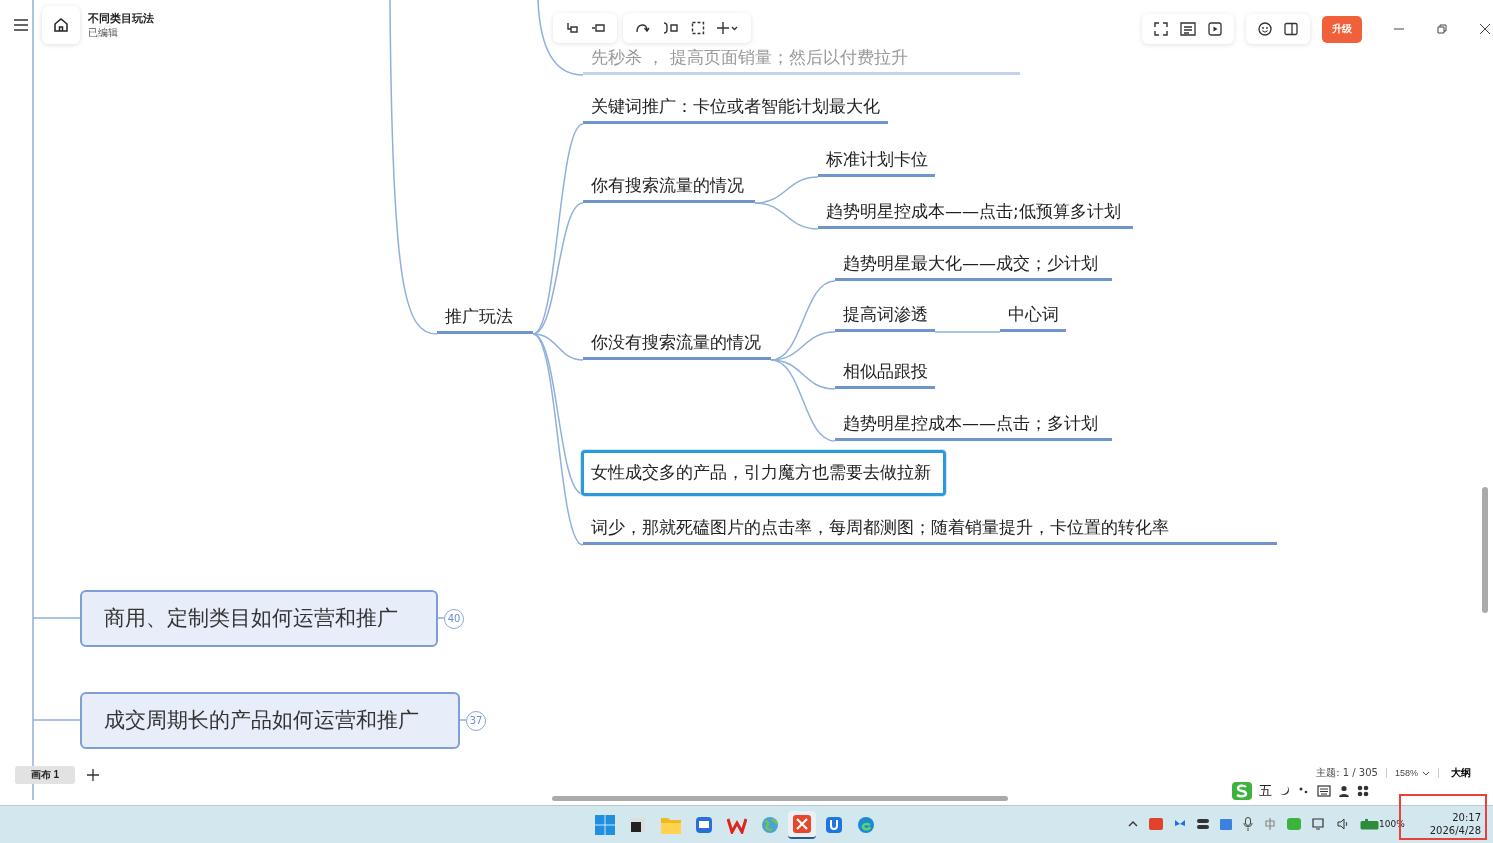  I want to click on browser-icon, so click(866, 825).